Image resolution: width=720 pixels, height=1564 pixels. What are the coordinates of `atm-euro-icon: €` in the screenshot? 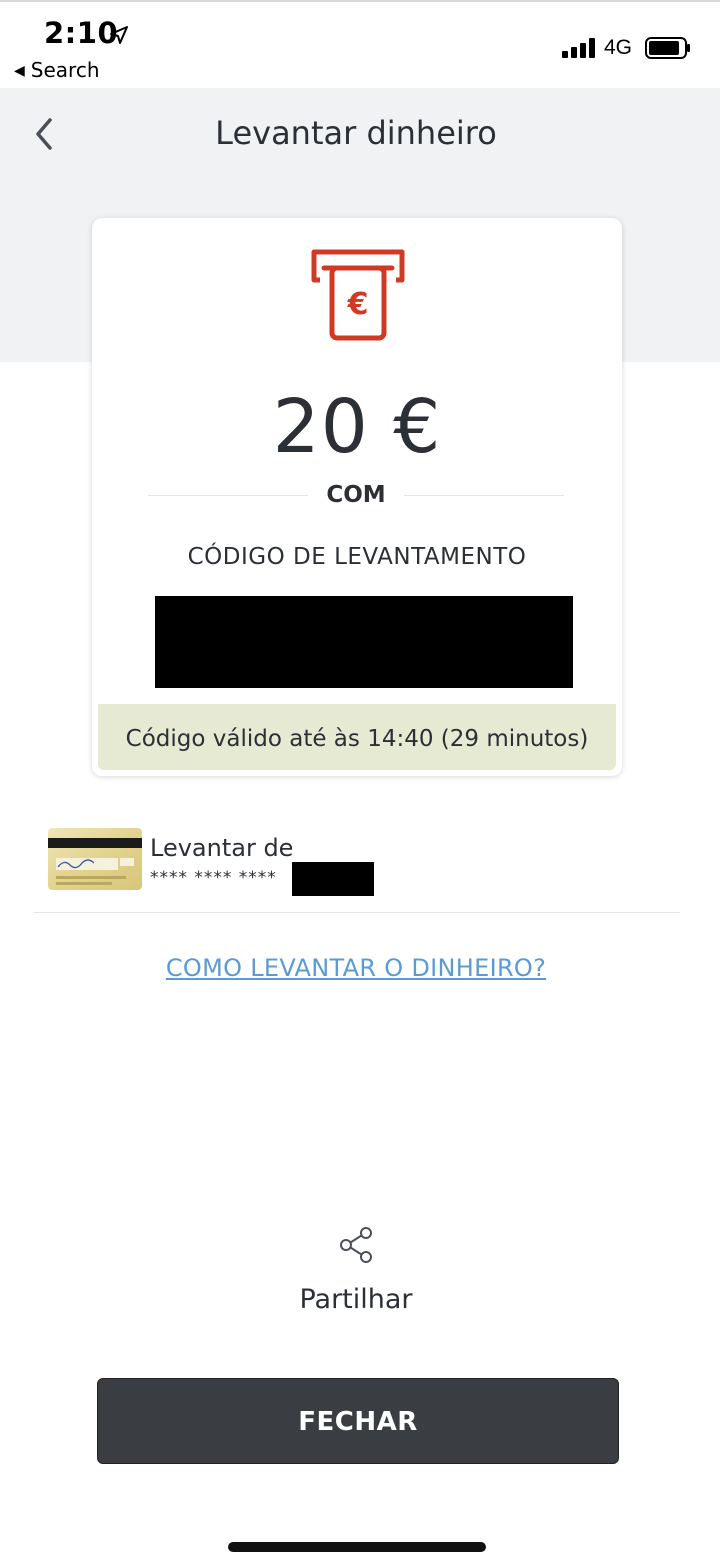 It's located at (358, 295).